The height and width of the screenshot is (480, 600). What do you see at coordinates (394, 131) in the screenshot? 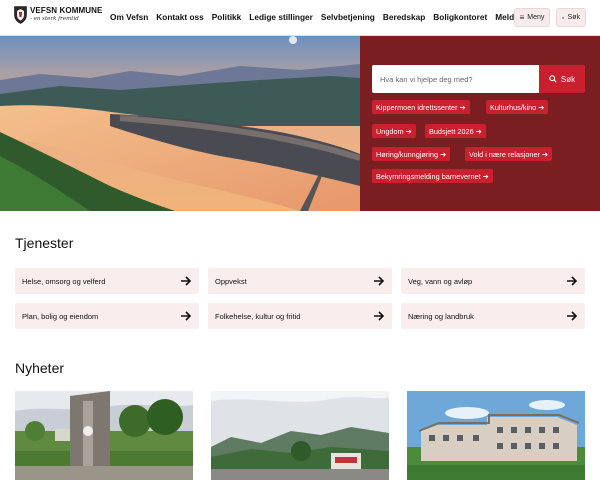
I see `quick-link: Ungdom ➔` at bounding box center [394, 131].